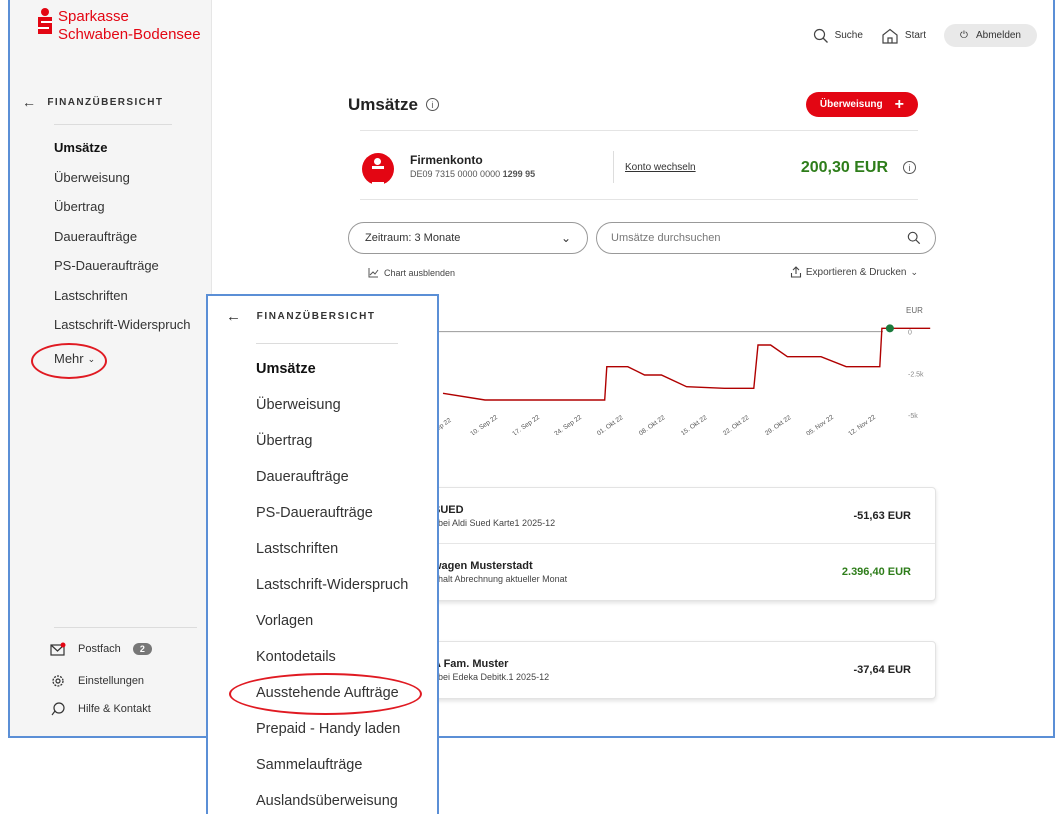 The height and width of the screenshot is (826, 1055). Describe the element at coordinates (766, 238) in the screenshot. I see `transactions-search-input: Umsätze durchsuchen` at that location.